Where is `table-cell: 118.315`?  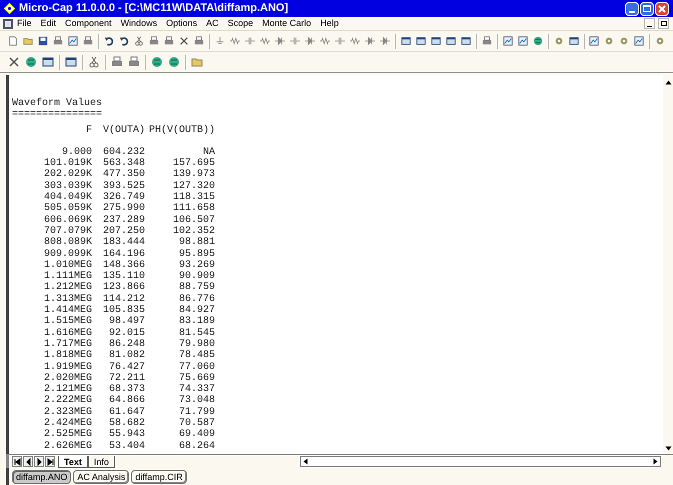 table-cell: 118.315 is located at coordinates (193, 198).